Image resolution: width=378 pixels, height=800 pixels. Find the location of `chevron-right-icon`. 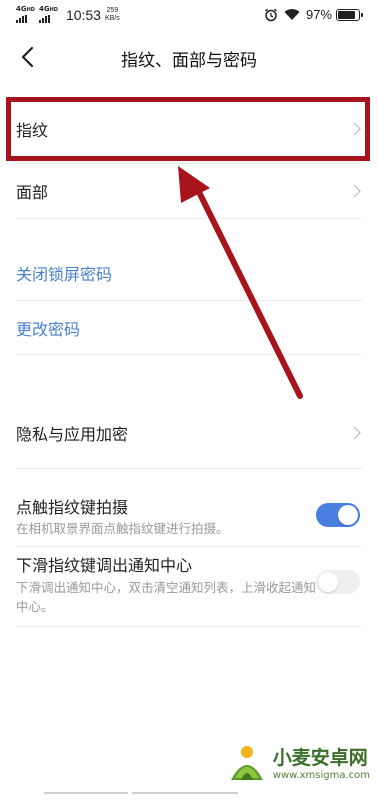

chevron-right-icon is located at coordinates (357, 433).